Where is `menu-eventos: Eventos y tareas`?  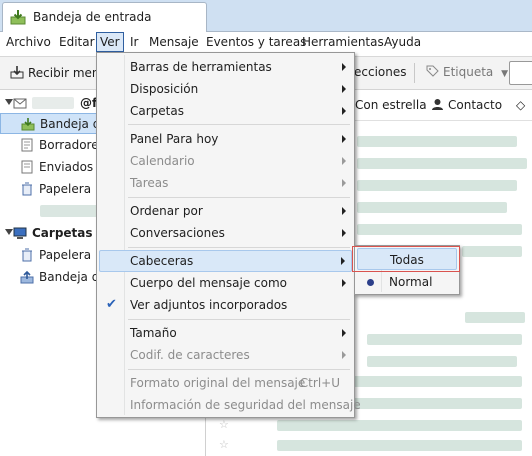
menu-eventos: Eventos y tareas is located at coordinates (256, 42).